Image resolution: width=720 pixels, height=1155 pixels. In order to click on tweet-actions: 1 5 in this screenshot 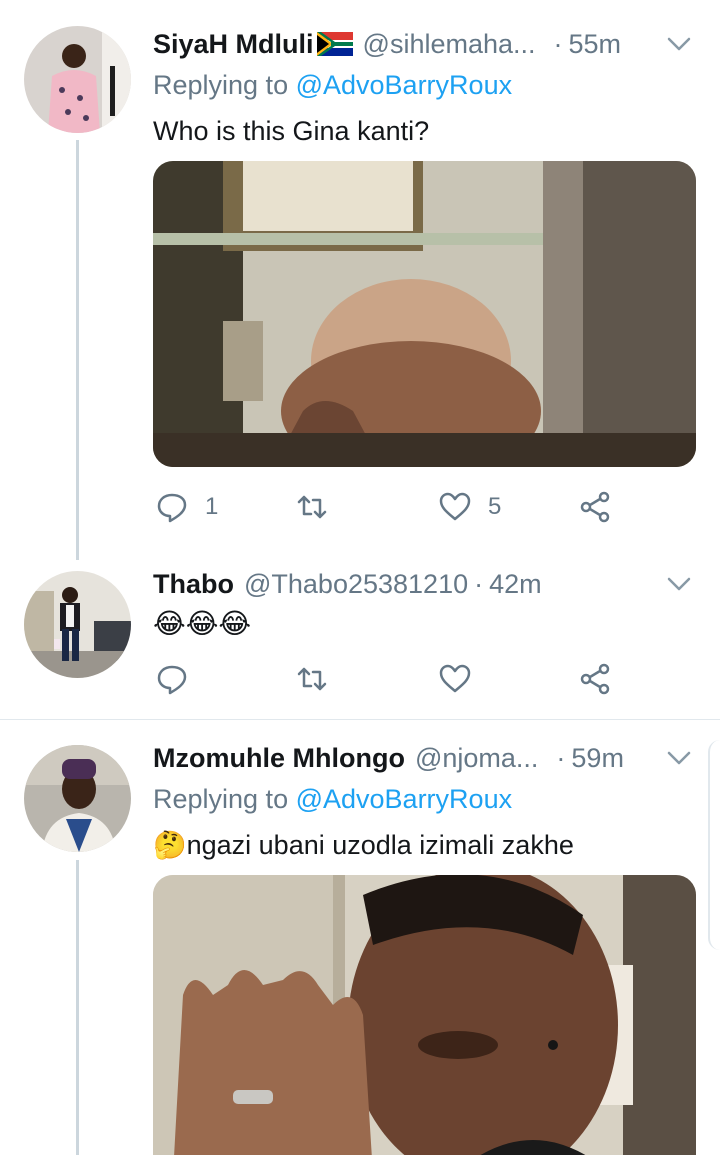, I will do `click(388, 510)`.